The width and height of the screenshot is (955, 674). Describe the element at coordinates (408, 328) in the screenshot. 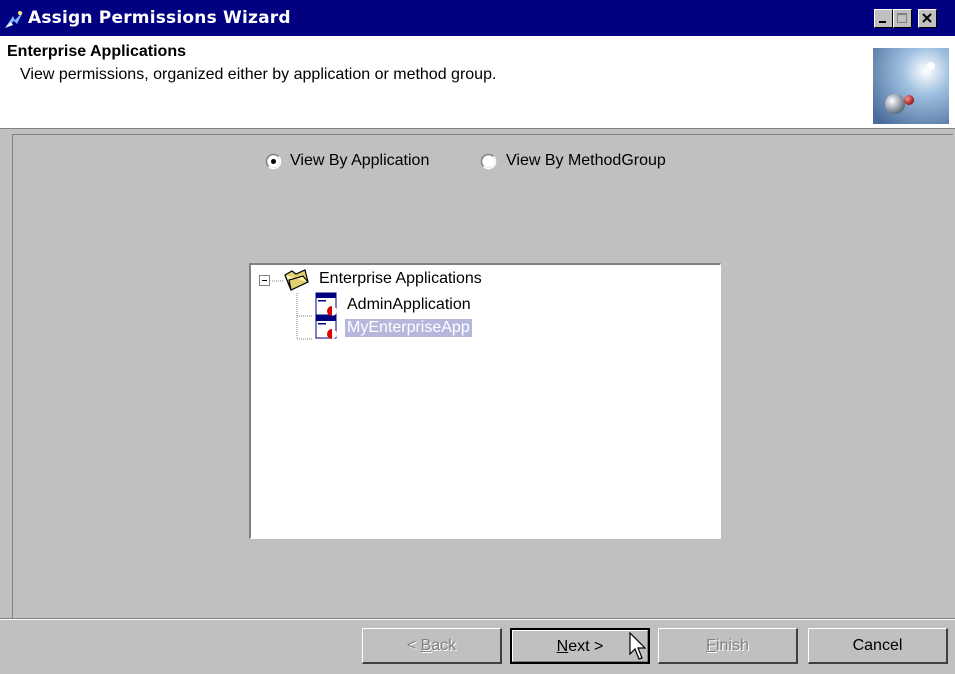

I see `tree-item-my-enterprise-app: MyEnterpriseApp` at that location.